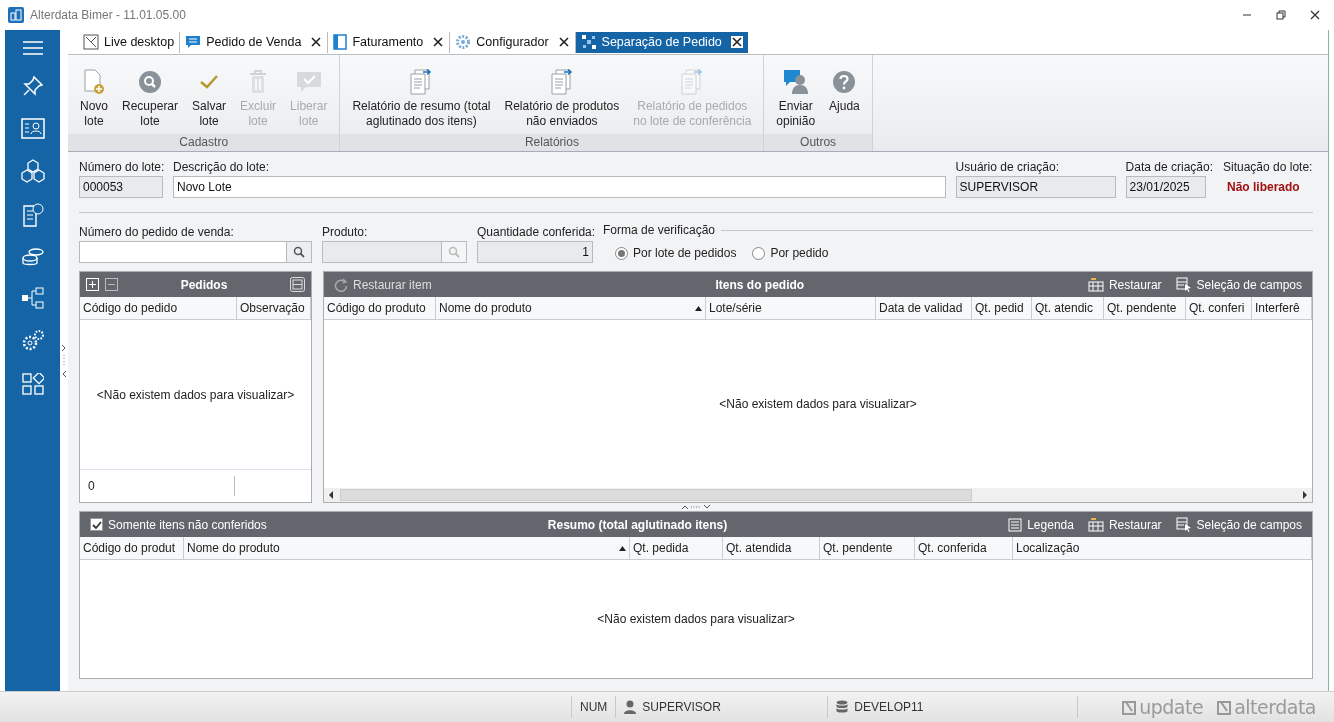 This screenshot has height=722, width=1334. I want to click on column-header: Qt. conferida, so click(964, 548).